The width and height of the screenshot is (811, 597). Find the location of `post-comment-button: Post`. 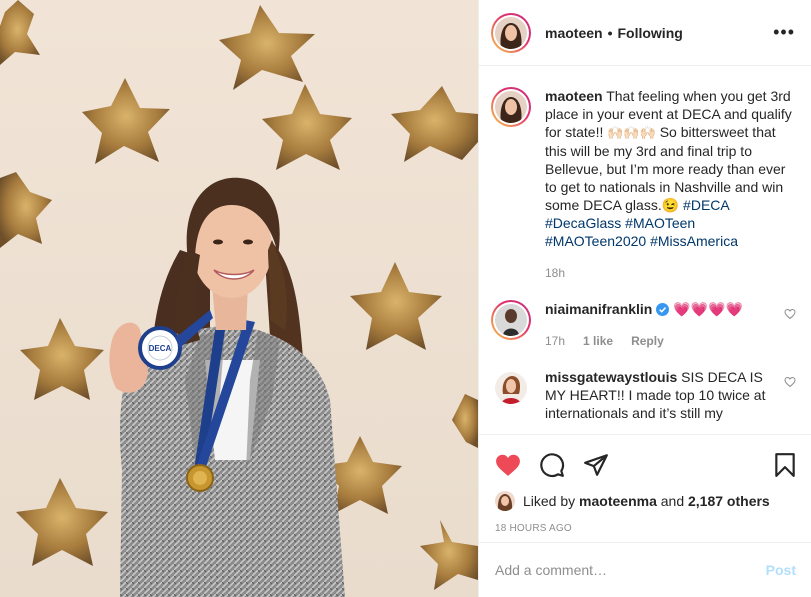

post-comment-button: Post is located at coordinates (781, 570).